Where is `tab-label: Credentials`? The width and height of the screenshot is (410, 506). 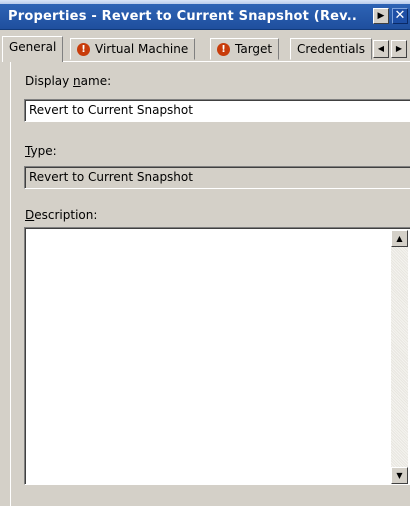
tab-label: Credentials is located at coordinates (331, 49).